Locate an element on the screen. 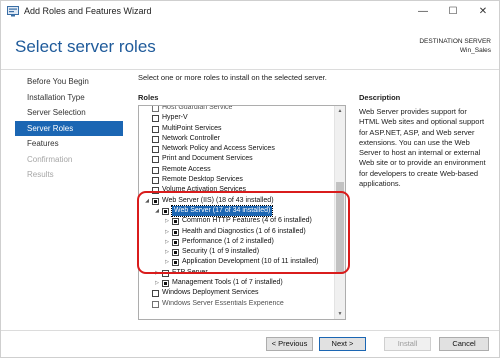 Image resolution: width=500 pixels, height=358 pixels. role-row: MultiPoint Services is located at coordinates (237, 129).